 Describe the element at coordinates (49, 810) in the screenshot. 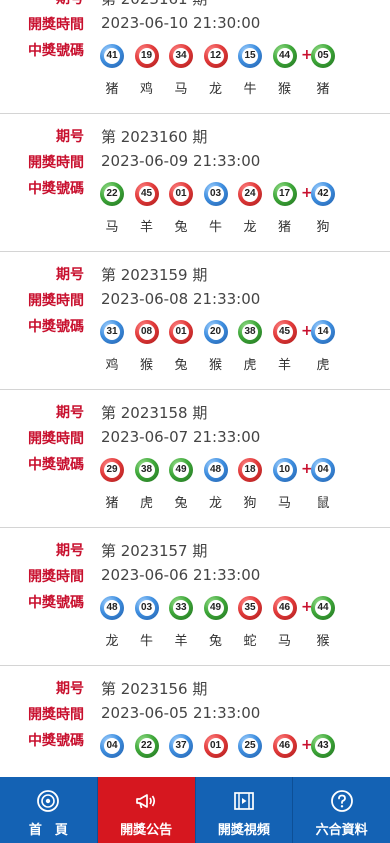

I see `nav-home-button: 首 頁` at that location.